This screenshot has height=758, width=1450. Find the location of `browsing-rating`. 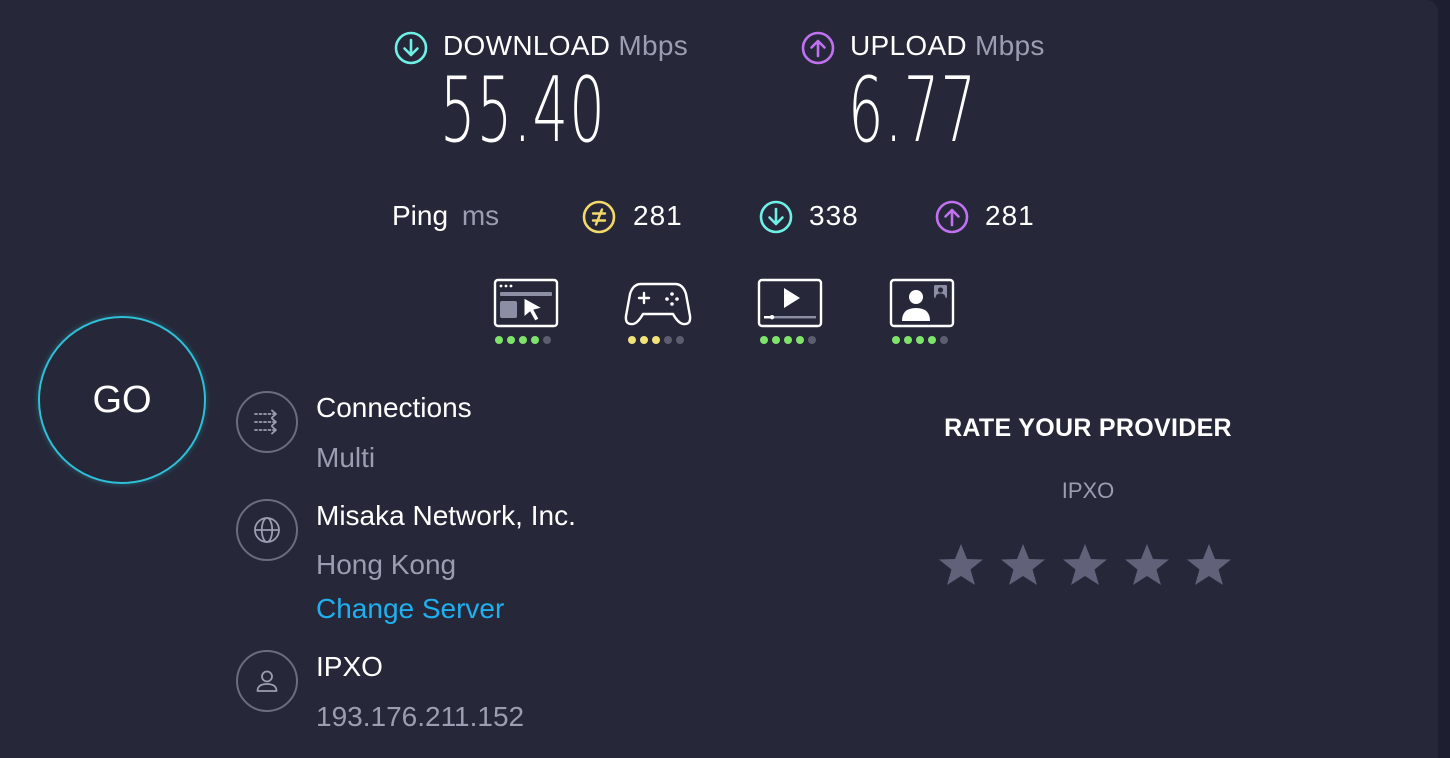

browsing-rating is located at coordinates (523, 340).